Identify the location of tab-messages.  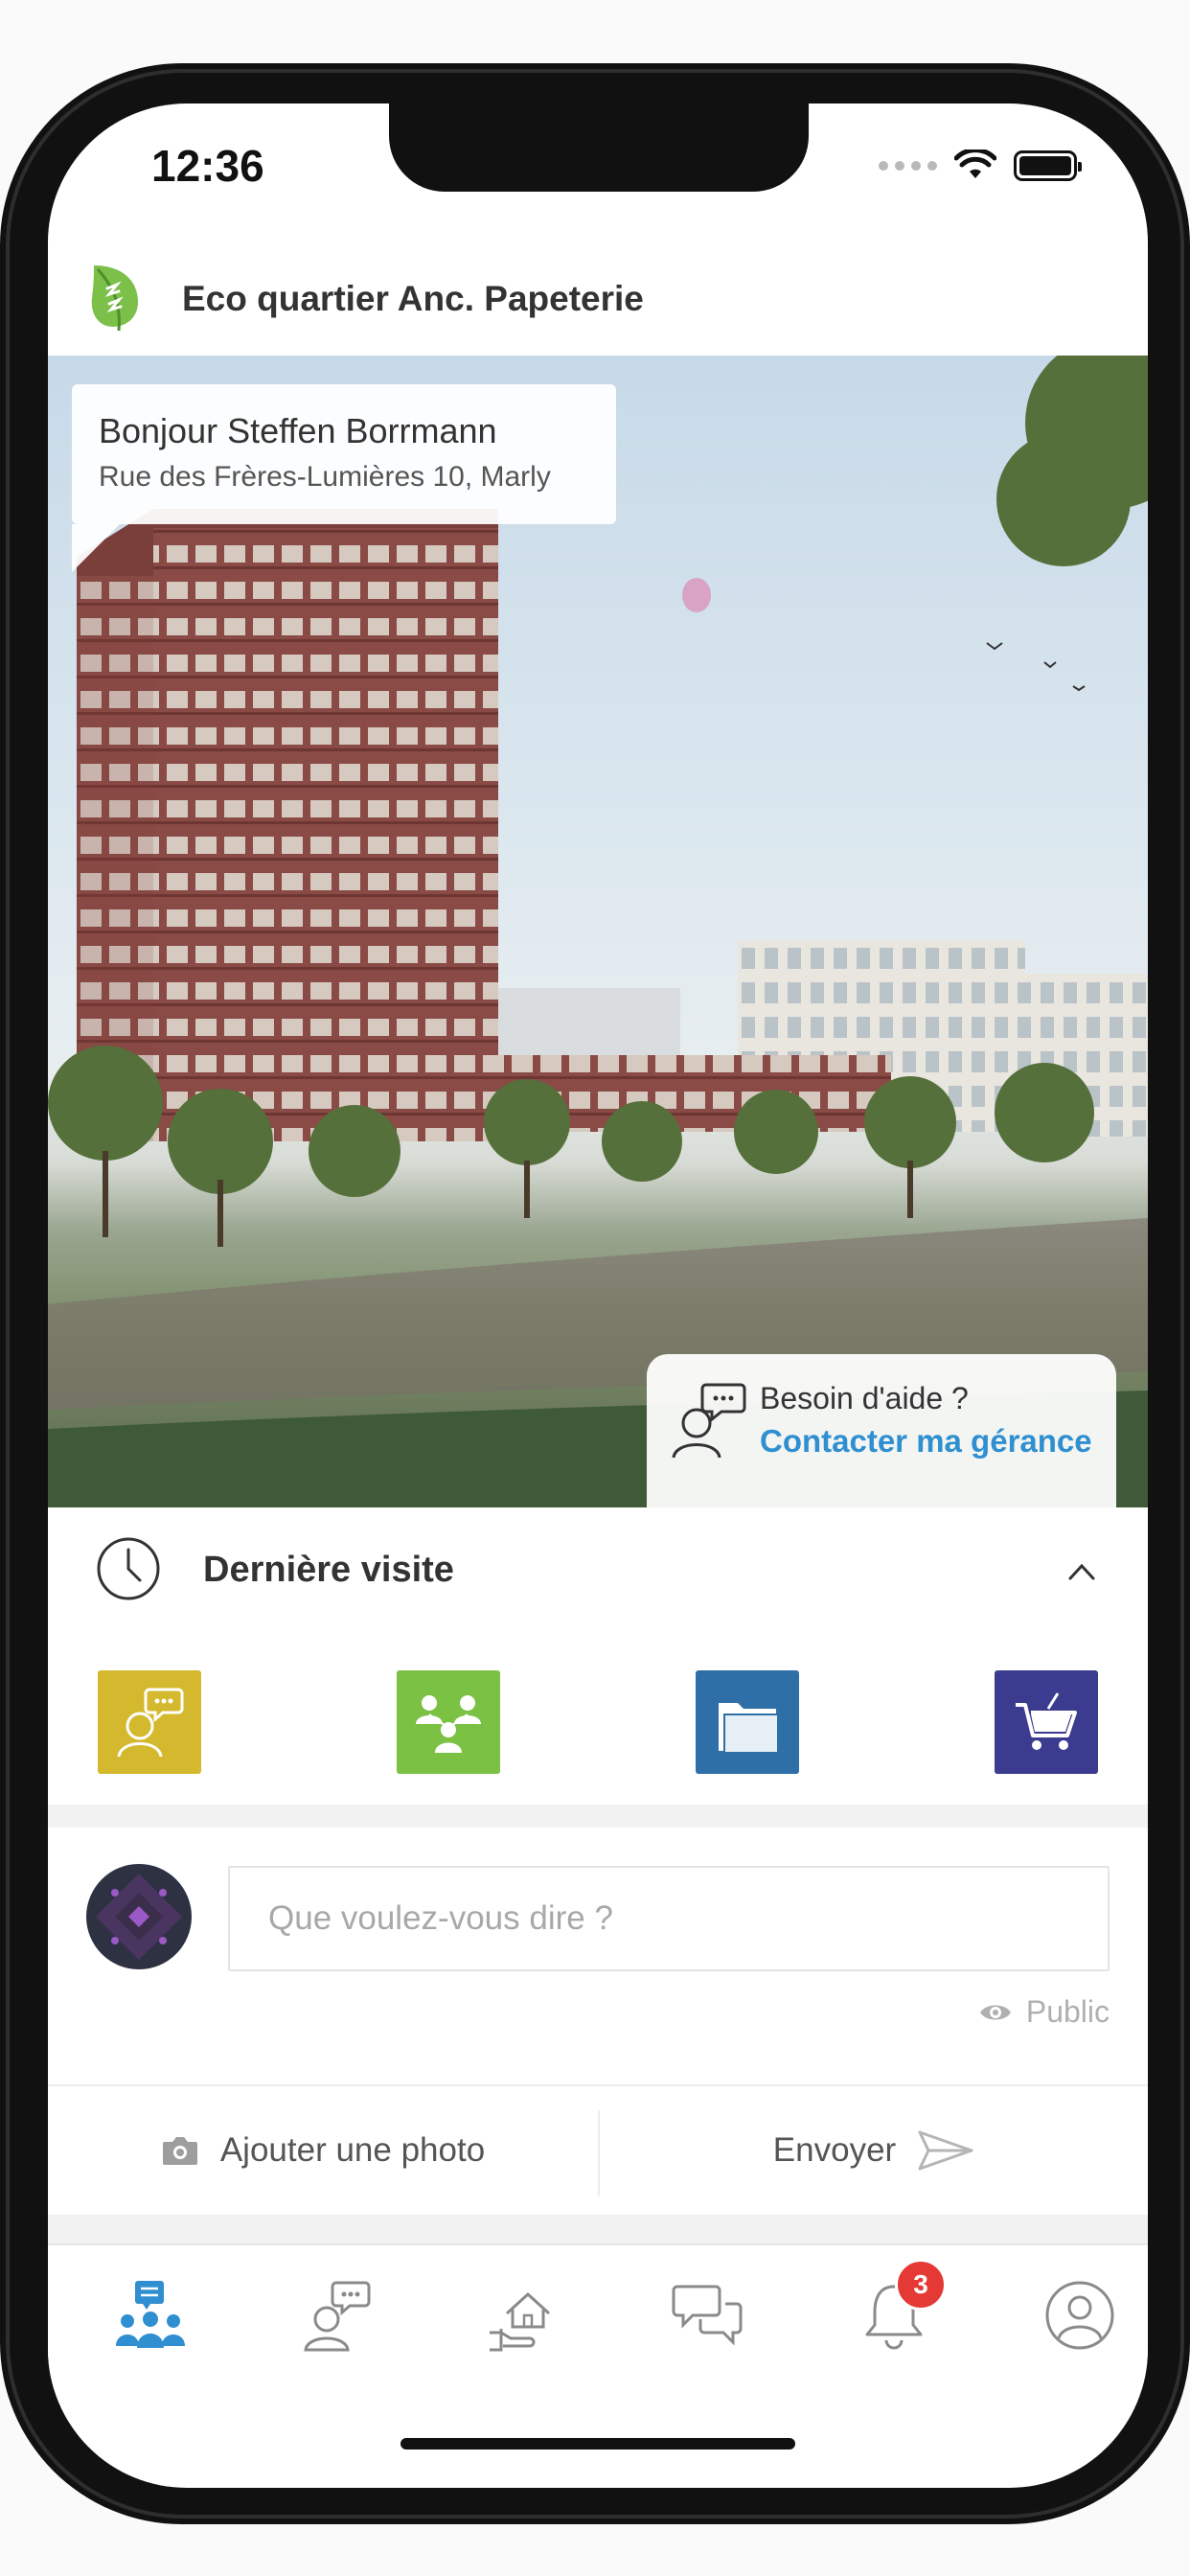
(708, 2315).